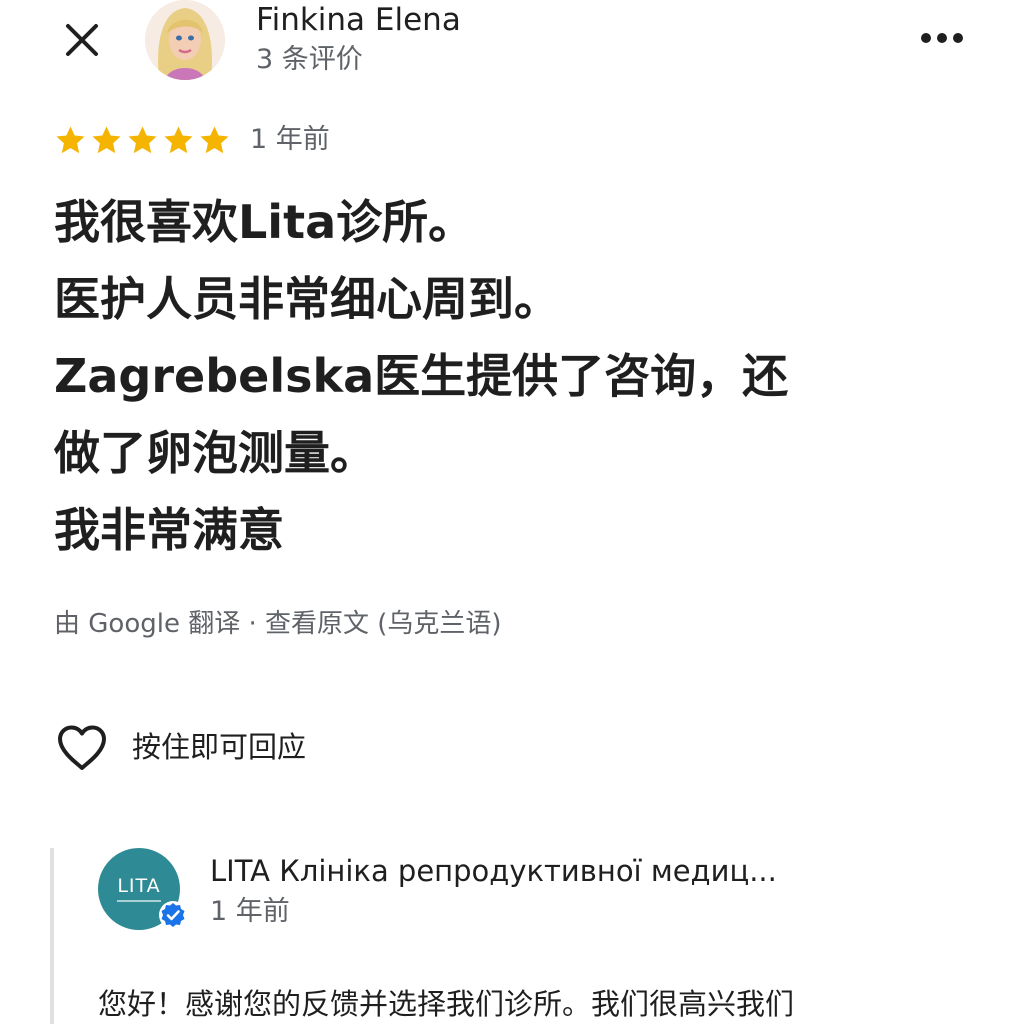  Describe the element at coordinates (250, 911) in the screenshot. I see `owner-reply-time: 1 年前` at that location.